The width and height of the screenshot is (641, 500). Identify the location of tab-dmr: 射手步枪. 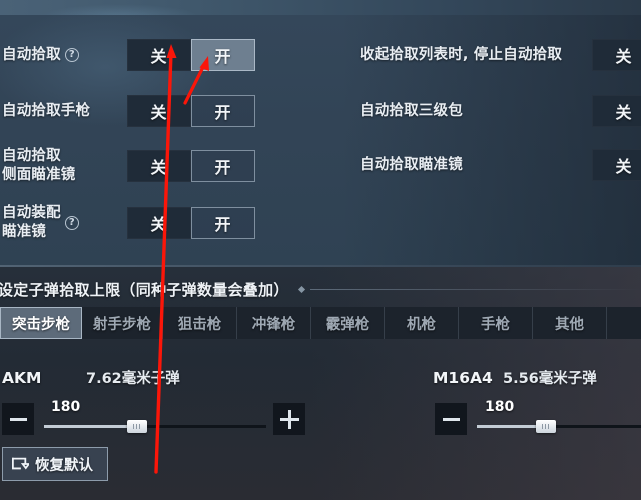
(122, 323).